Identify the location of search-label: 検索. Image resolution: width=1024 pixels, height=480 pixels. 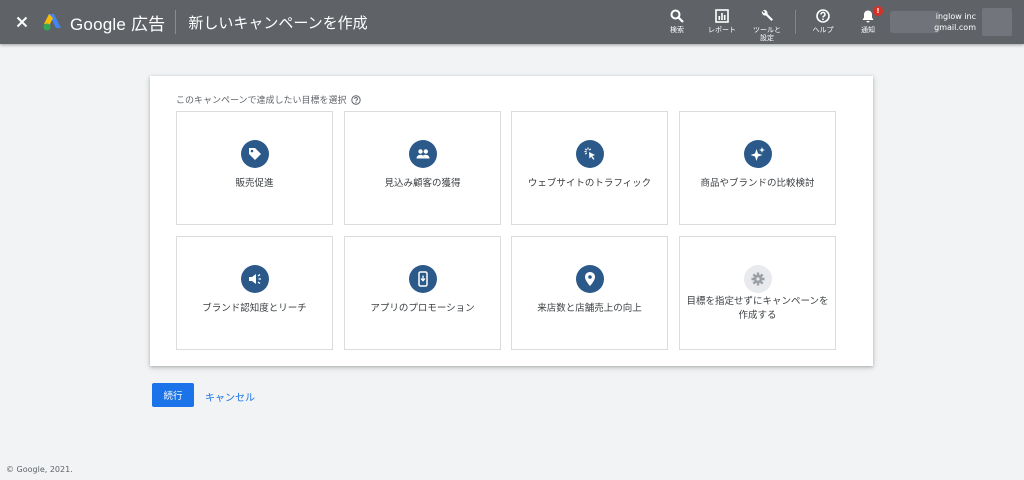
(677, 30).